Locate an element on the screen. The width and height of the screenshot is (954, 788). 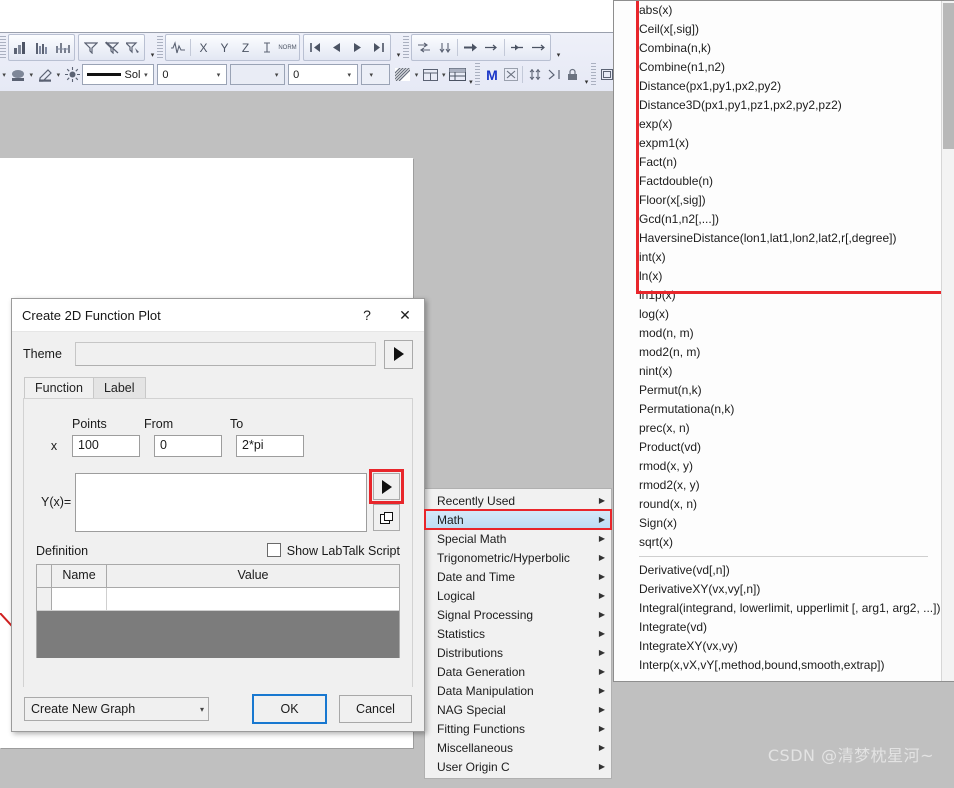
pattern-style-combo: ▾ is located at coordinates (375, 74).